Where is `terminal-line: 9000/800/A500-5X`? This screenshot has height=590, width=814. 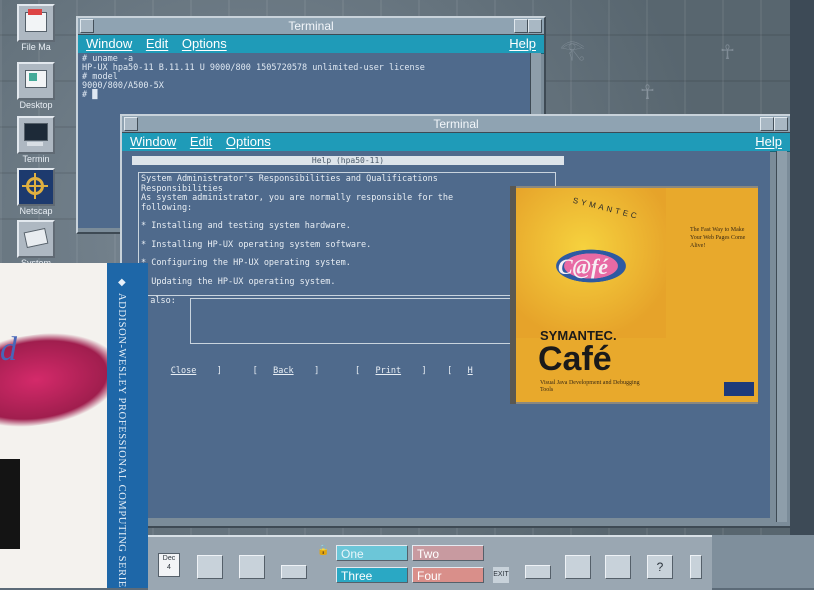
terminal-line: 9000/800/A500-5X is located at coordinates (123, 86).